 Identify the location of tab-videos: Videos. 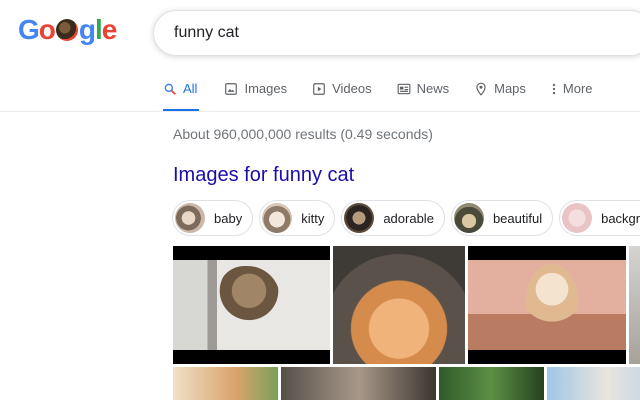
(342, 92).